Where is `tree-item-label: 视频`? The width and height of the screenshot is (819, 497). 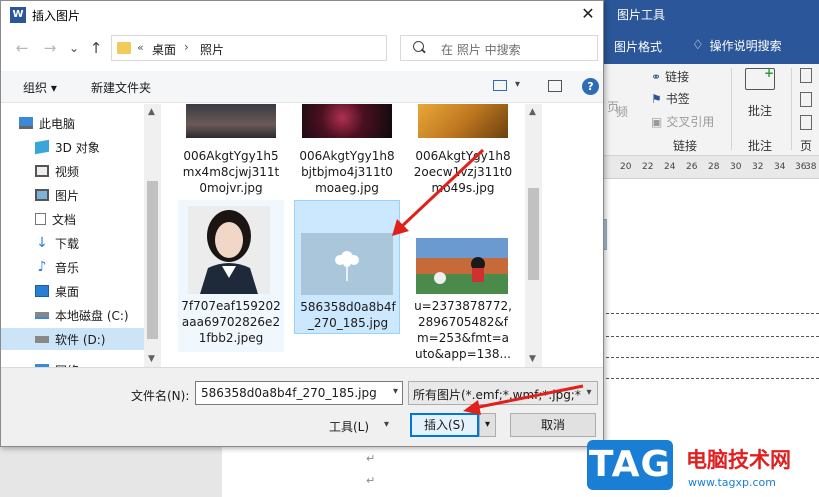
tree-item-label: 视频 is located at coordinates (67, 171).